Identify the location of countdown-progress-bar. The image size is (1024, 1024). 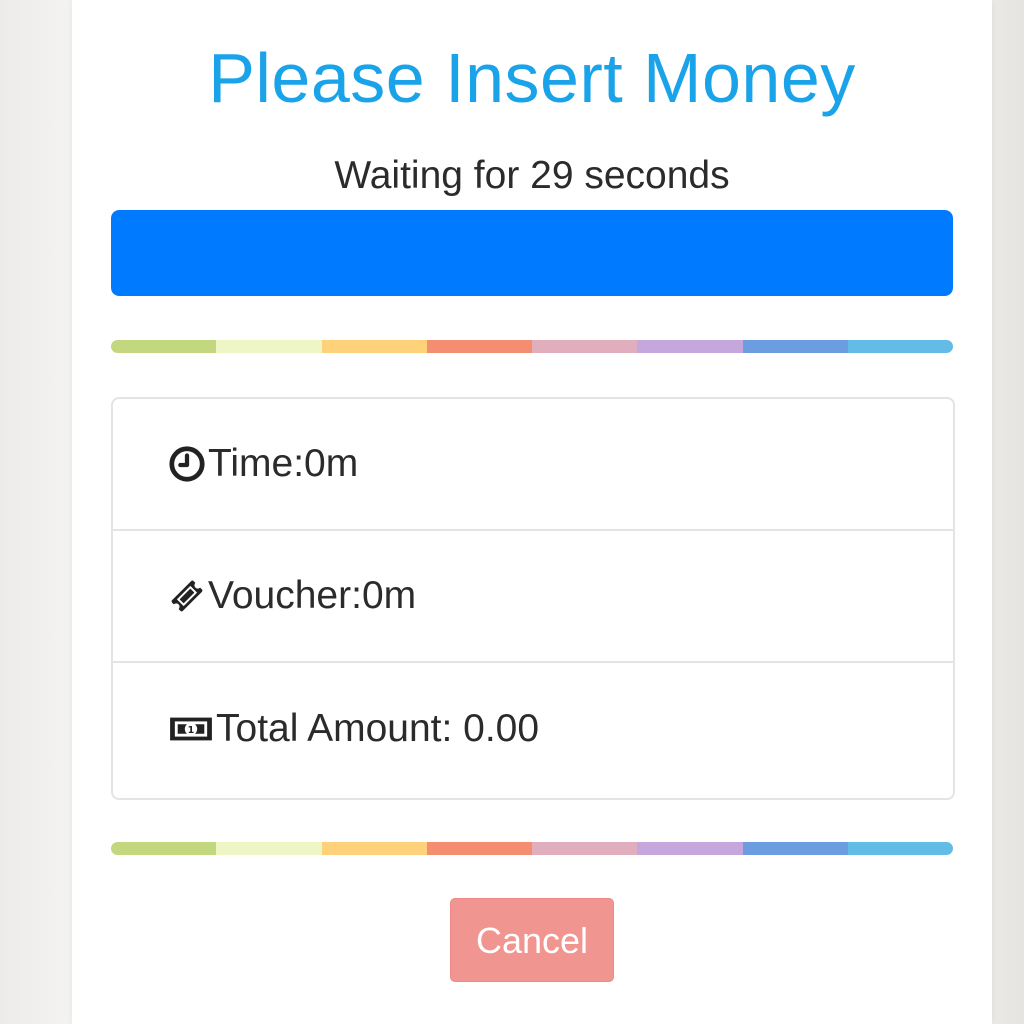
(532, 253).